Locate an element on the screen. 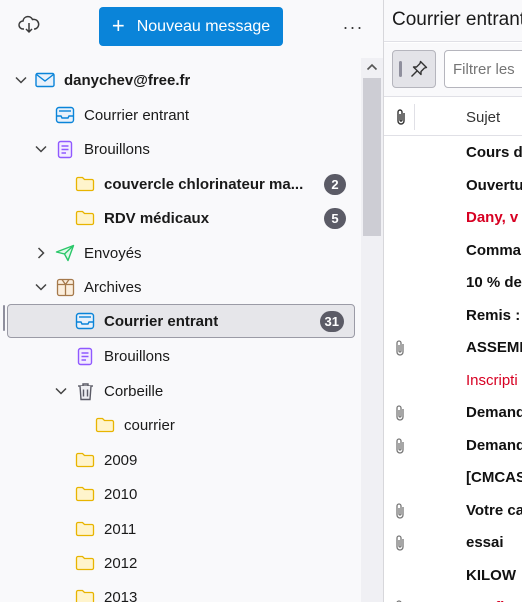 This screenshot has height=602, width=522. folder-sent: Envoyés is located at coordinates (179, 253).